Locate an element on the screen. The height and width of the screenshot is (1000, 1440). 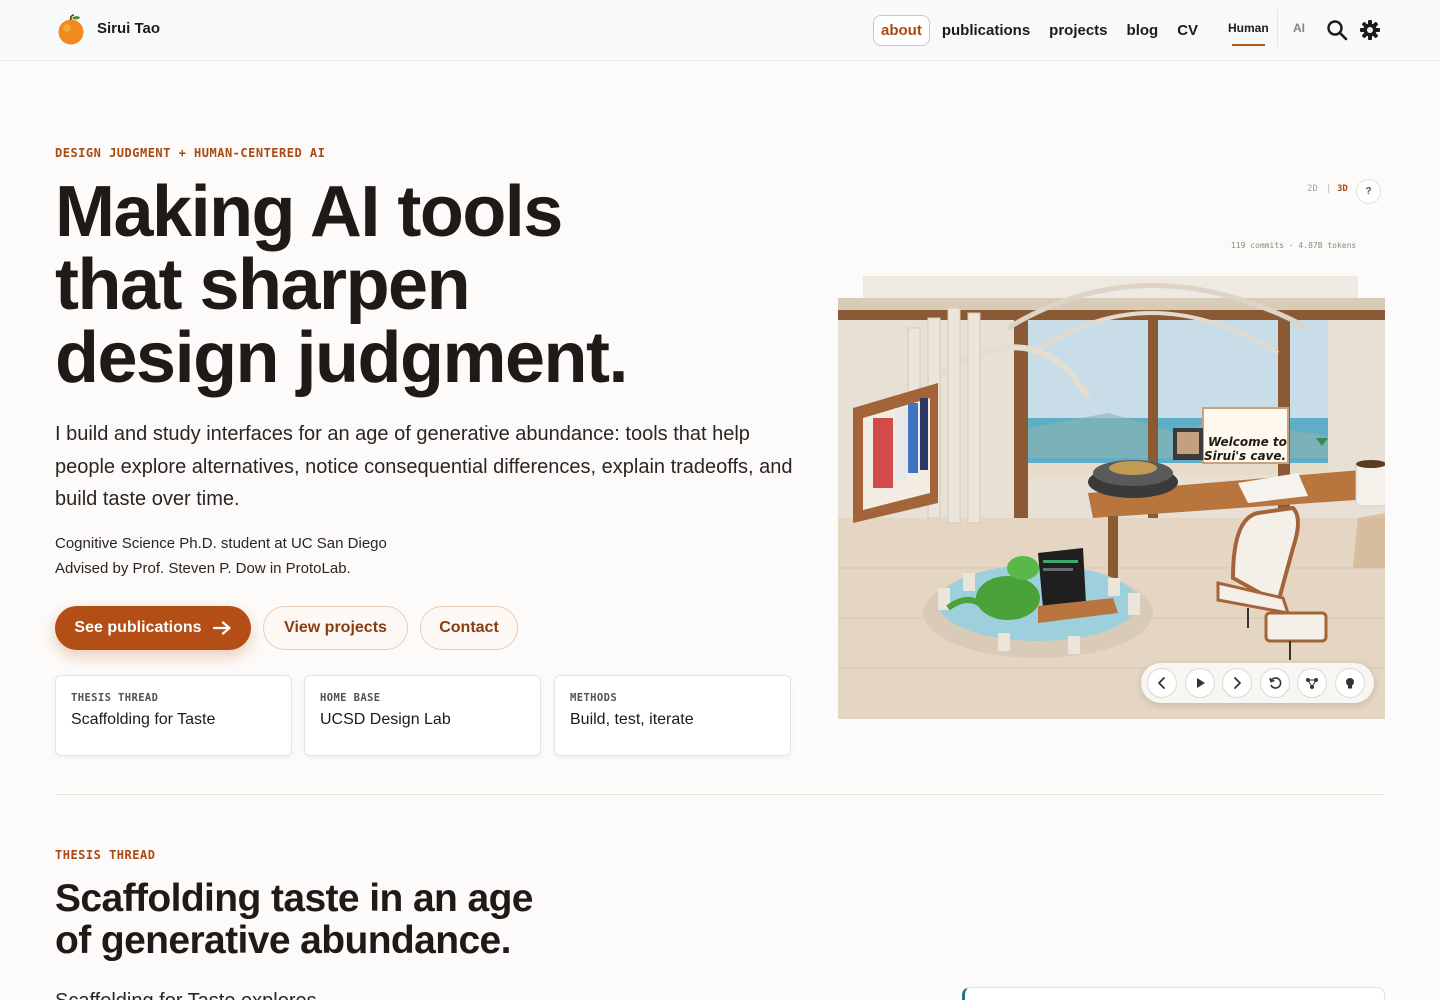
view-toggle-2d: 2D is located at coordinates (1312, 189).